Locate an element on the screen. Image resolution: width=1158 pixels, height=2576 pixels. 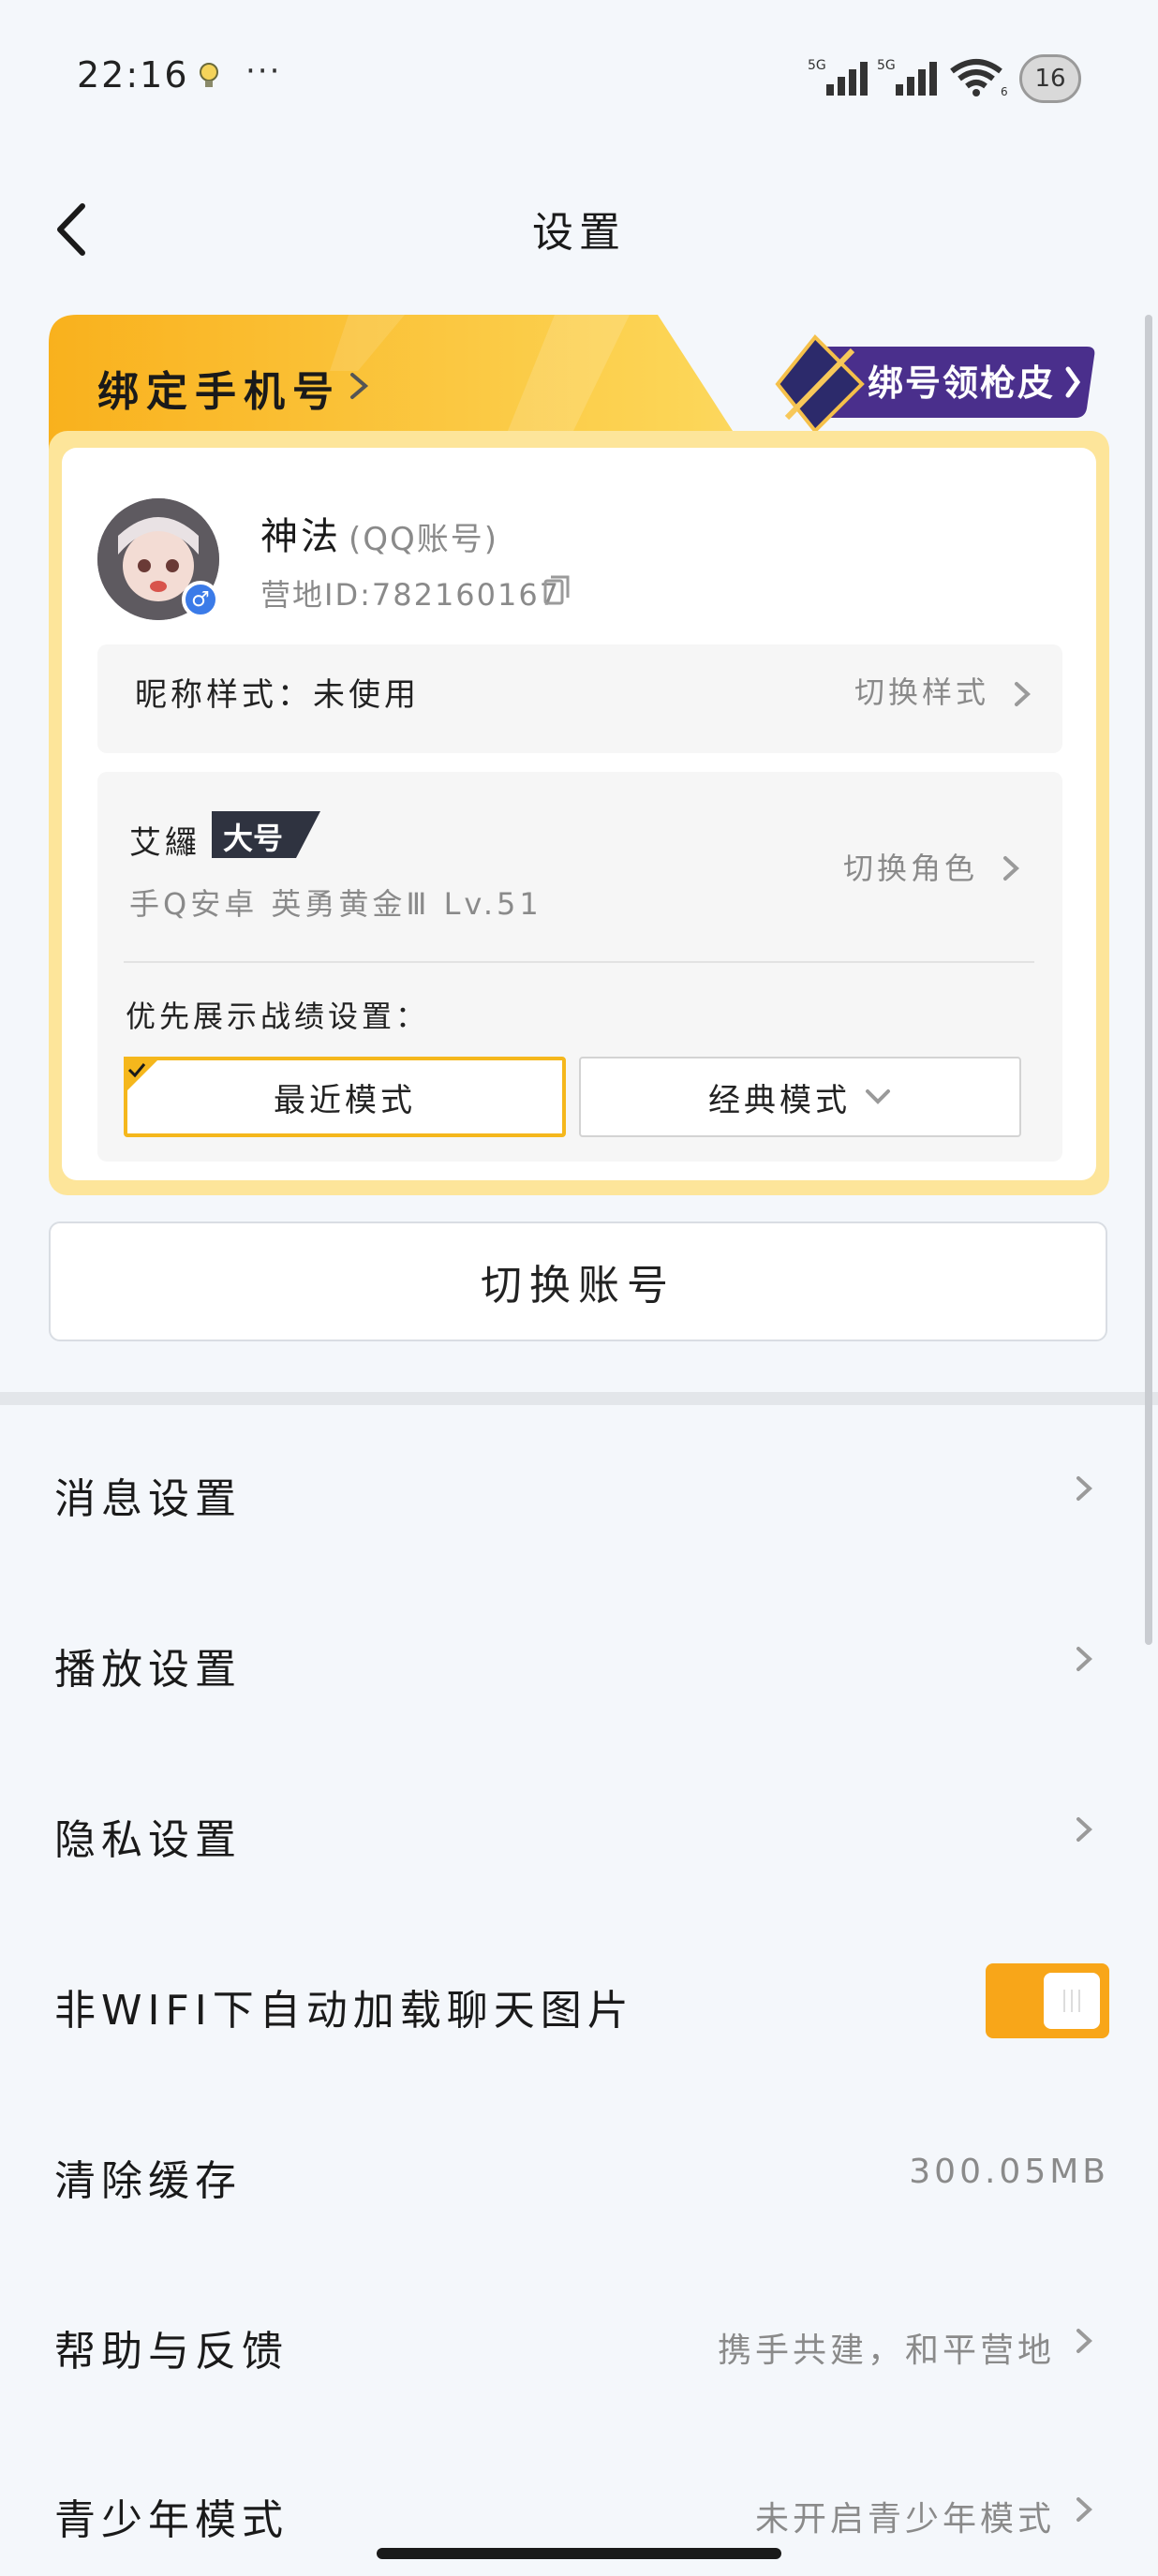
privacy-settings-label: 隐私设置 is located at coordinates (148, 1840).